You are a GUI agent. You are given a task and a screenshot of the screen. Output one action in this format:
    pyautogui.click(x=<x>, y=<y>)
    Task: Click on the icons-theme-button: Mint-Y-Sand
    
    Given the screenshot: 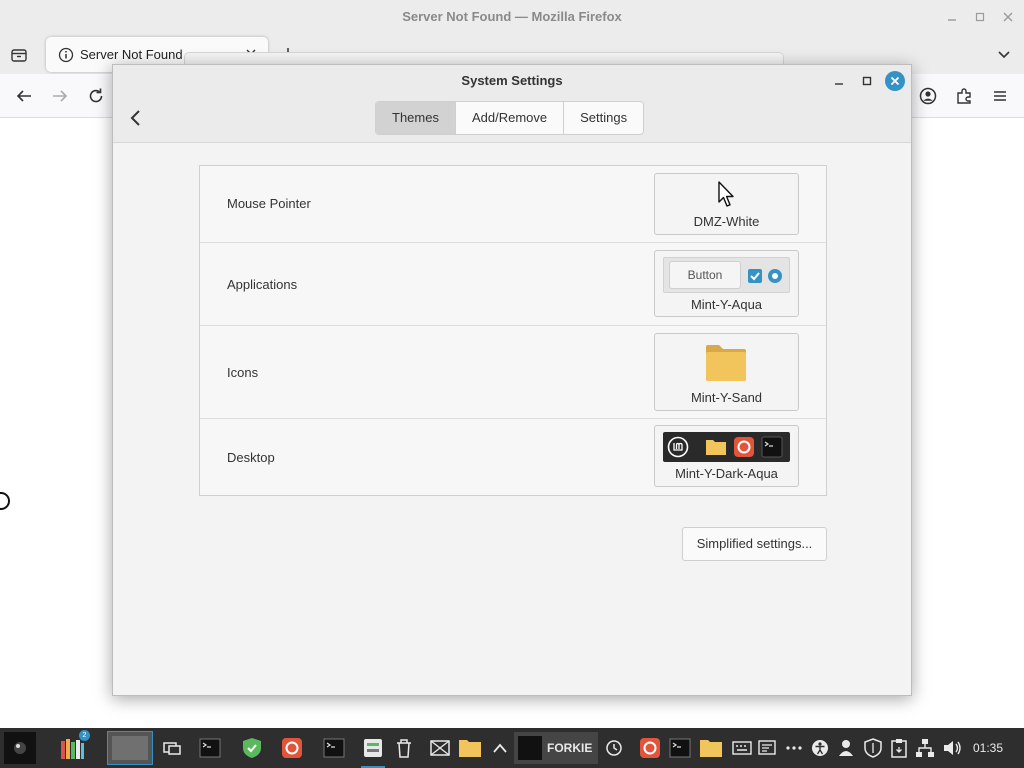 What is the action you would take?
    pyautogui.click(x=726, y=372)
    